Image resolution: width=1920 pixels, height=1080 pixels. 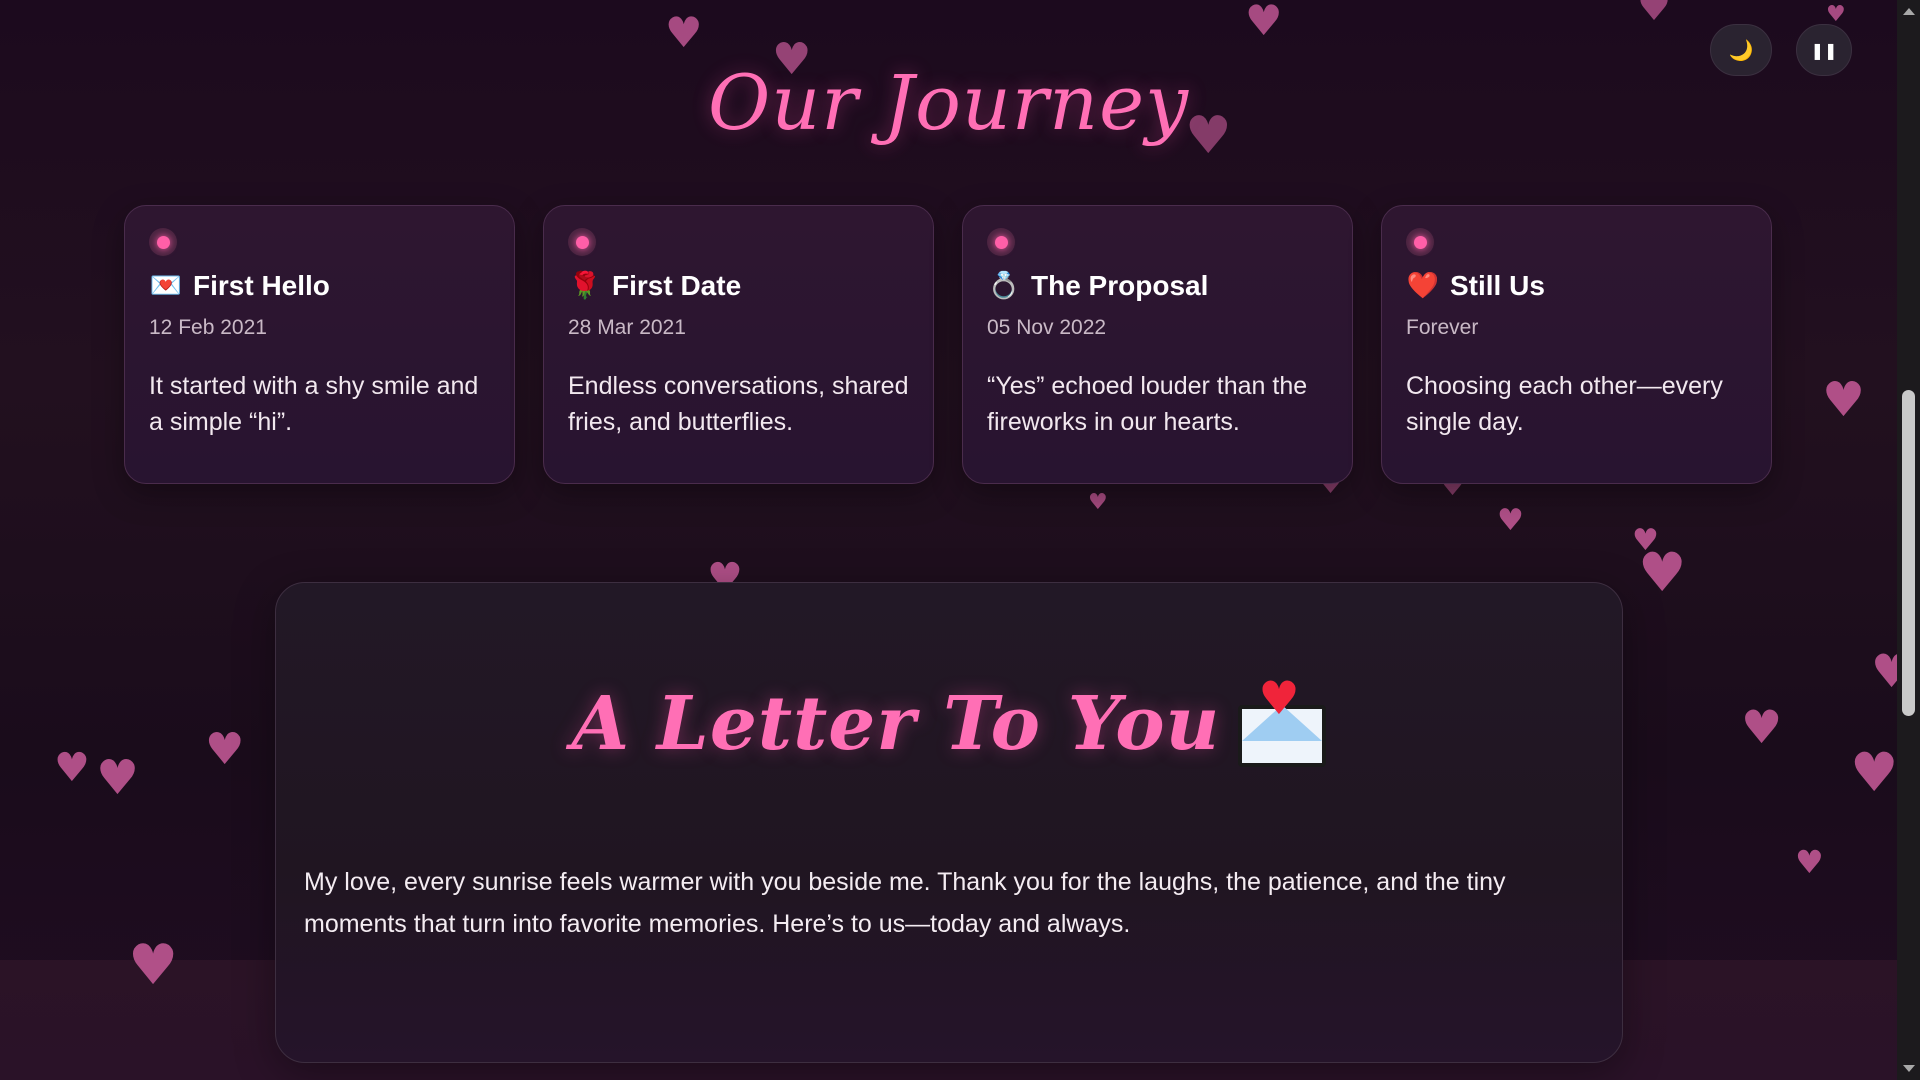 I want to click on moon-icon: 🌙, so click(x=1741, y=50).